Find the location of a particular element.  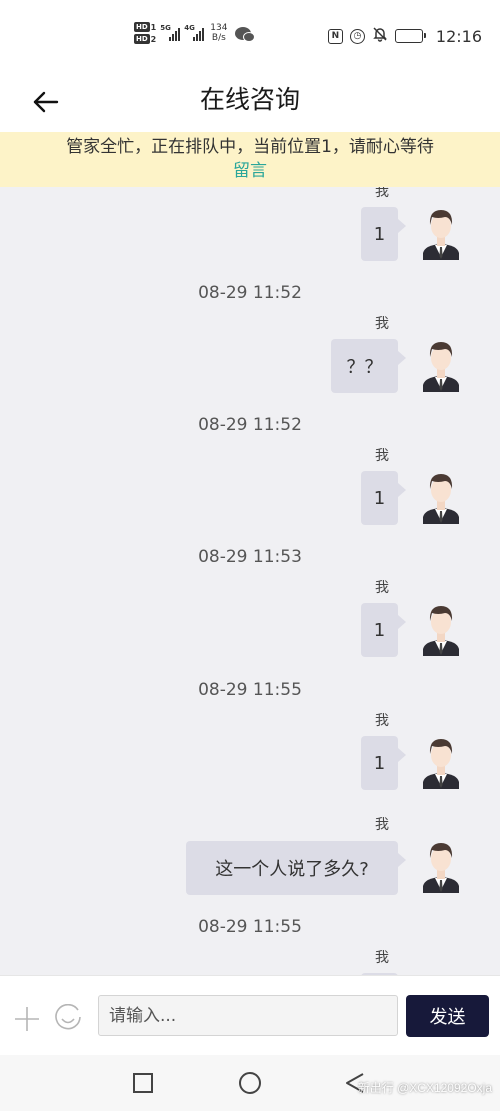

signal-5g-icon: 5G is located at coordinates (170, 32).